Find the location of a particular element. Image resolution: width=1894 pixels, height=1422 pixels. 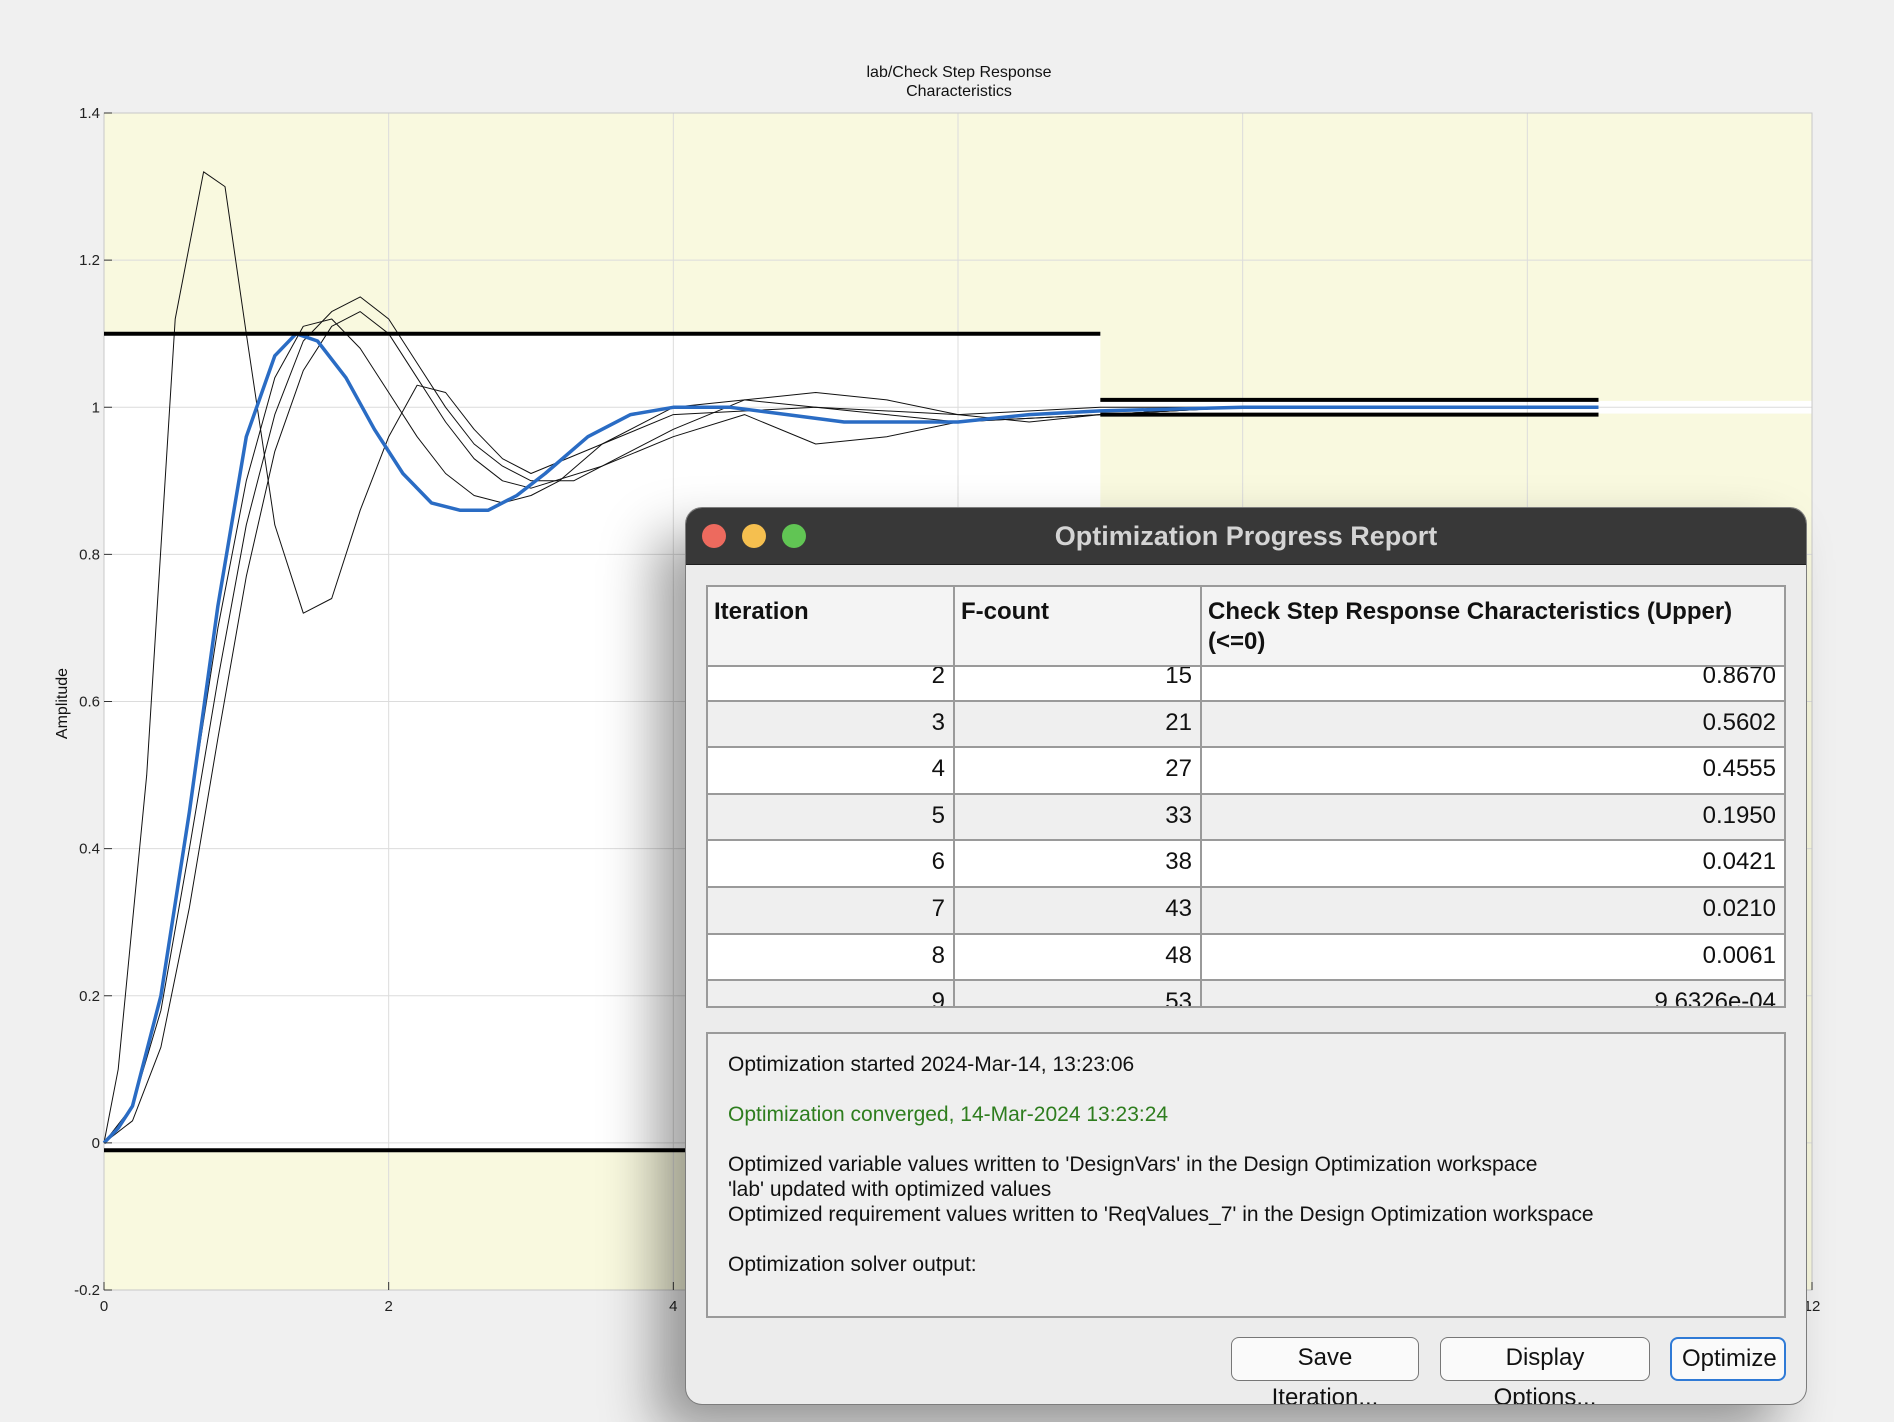

cell-iteration: 4 is located at coordinates (831, 770).